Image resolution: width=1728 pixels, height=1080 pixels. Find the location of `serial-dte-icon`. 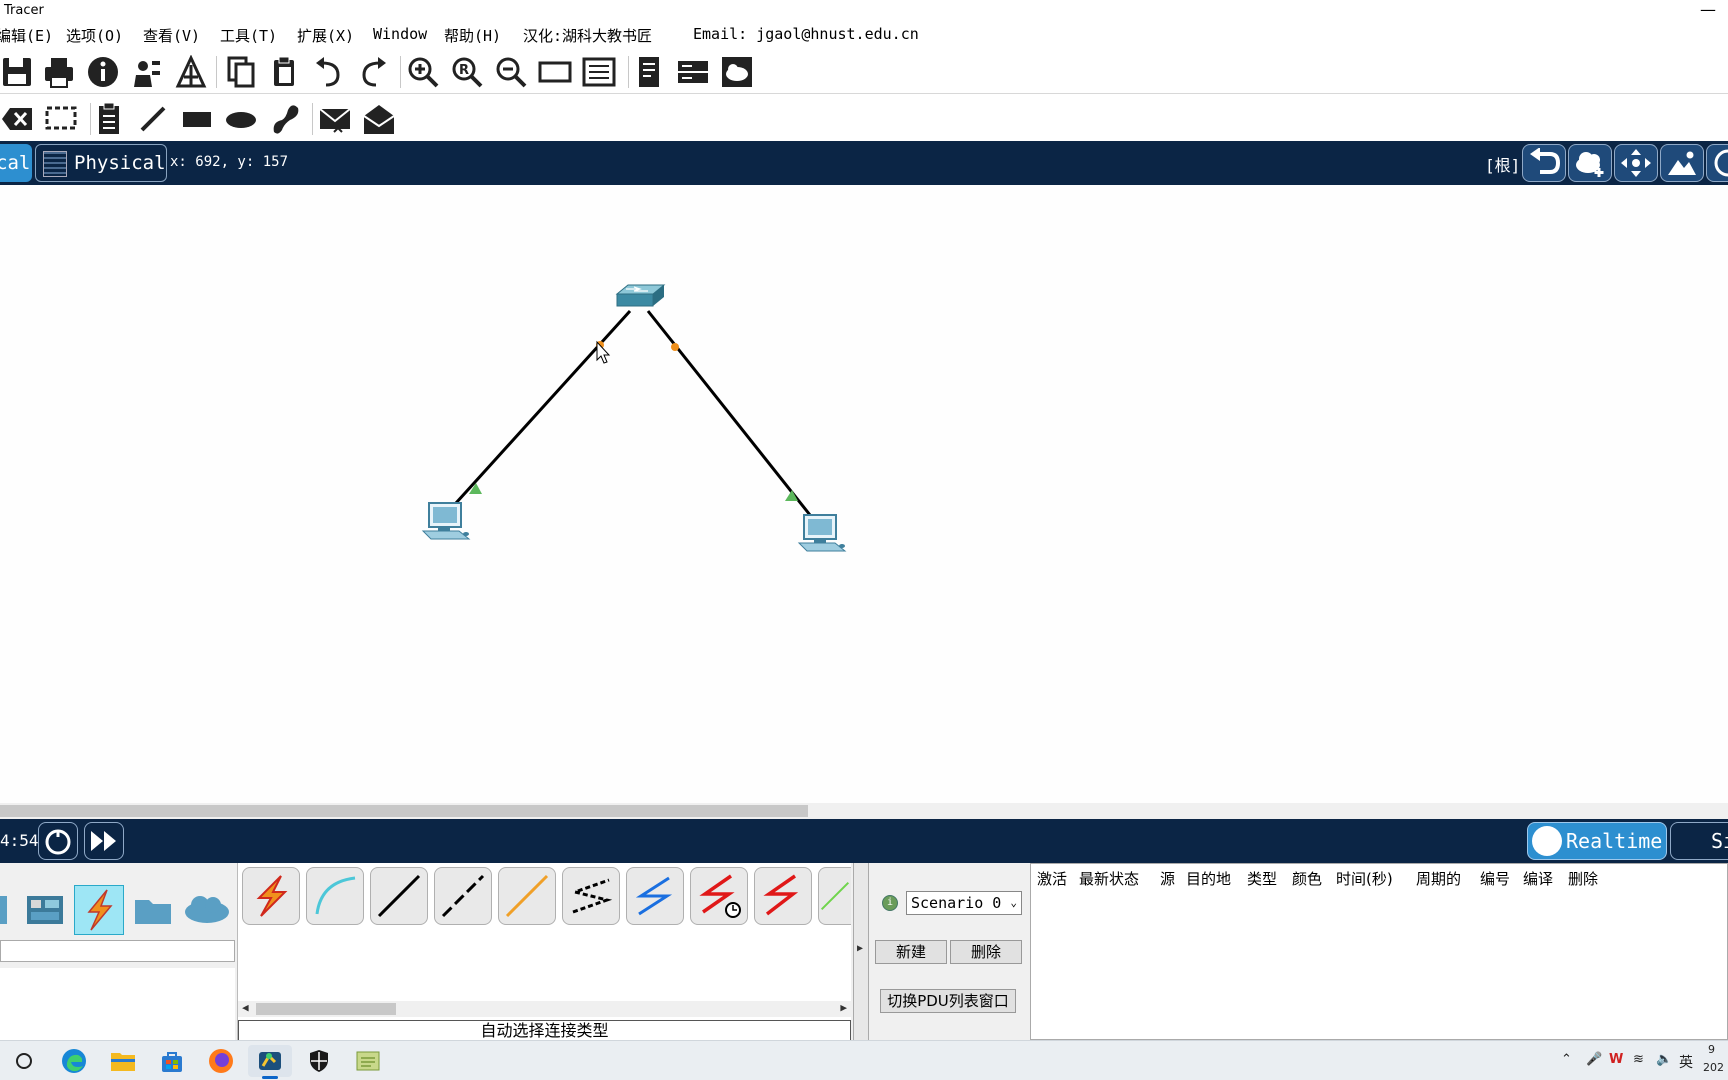

serial-dte-icon is located at coordinates (783, 896).